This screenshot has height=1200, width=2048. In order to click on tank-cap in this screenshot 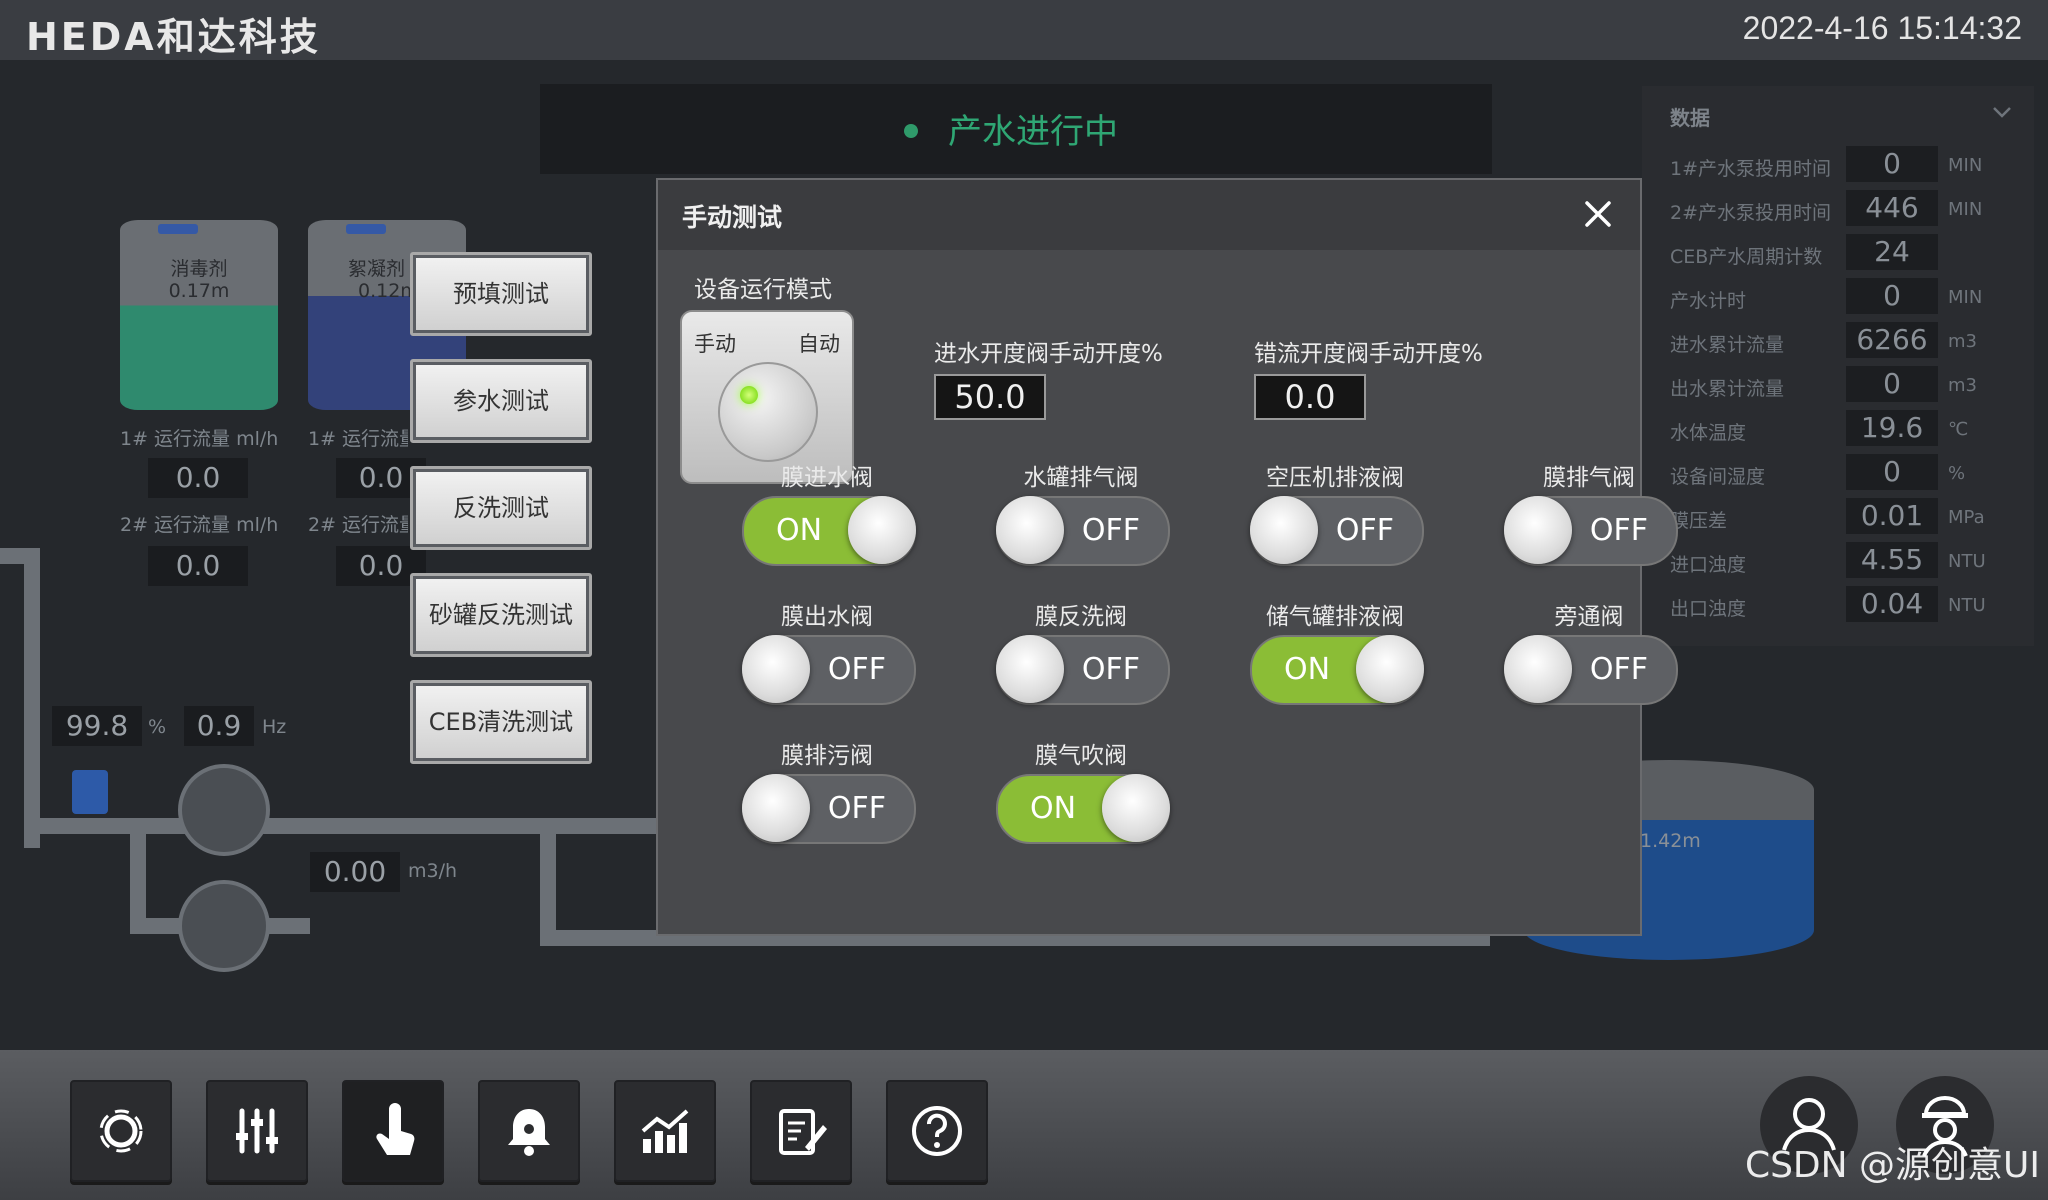, I will do `click(366, 229)`.